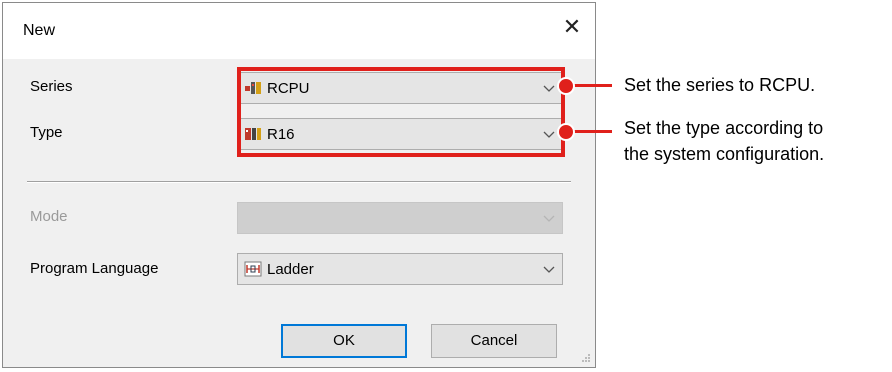 Image resolution: width=892 pixels, height=372 pixels. Describe the element at coordinates (566, 132) in the screenshot. I see `type-callout-dot` at that location.